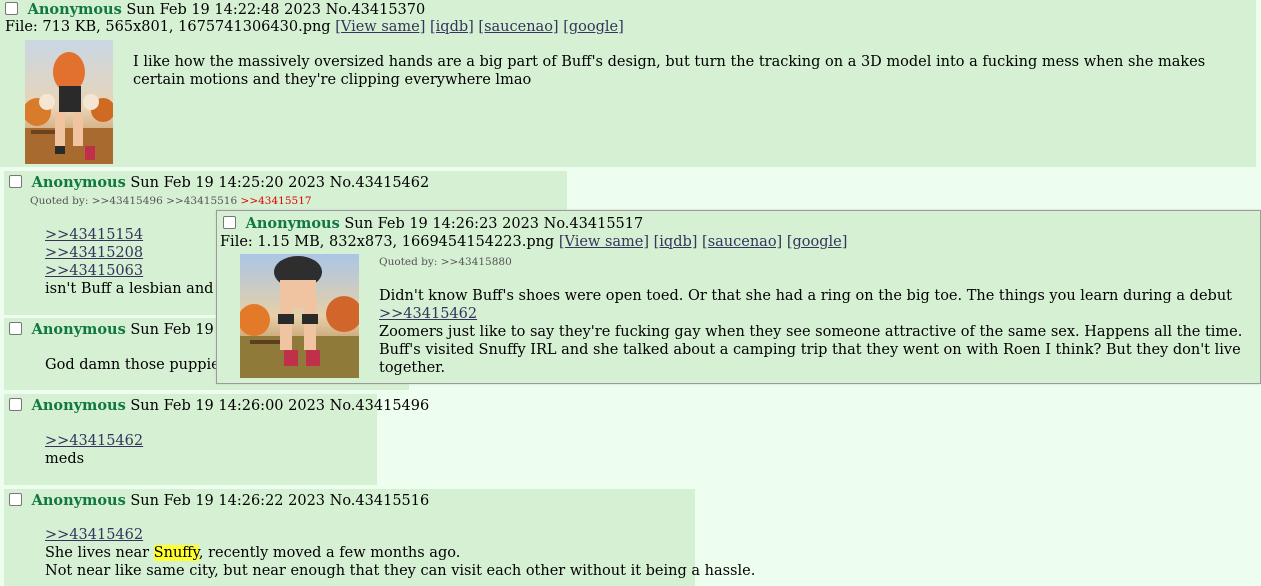 The width and height of the screenshot is (1261, 586). Describe the element at coordinates (442, 224) in the screenshot. I see `post-datetime: Sun Feb 19 14:26:23 2023` at that location.